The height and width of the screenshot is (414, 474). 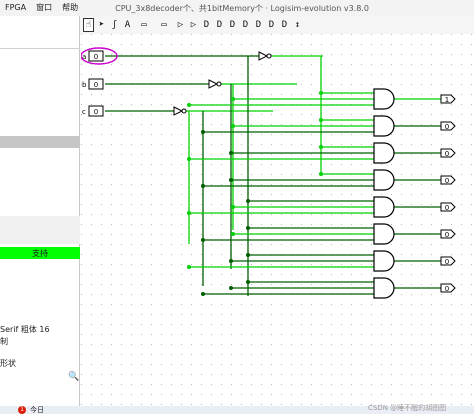 What do you see at coordinates (22, 410) in the screenshot?
I see `notification-badge: 1` at bounding box center [22, 410].